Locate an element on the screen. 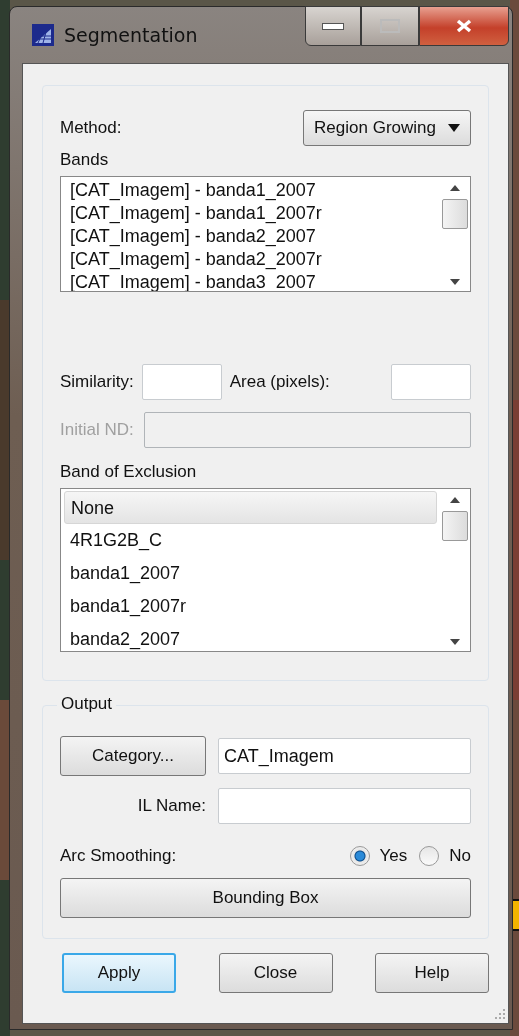  method-label: Method: is located at coordinates (91, 128).